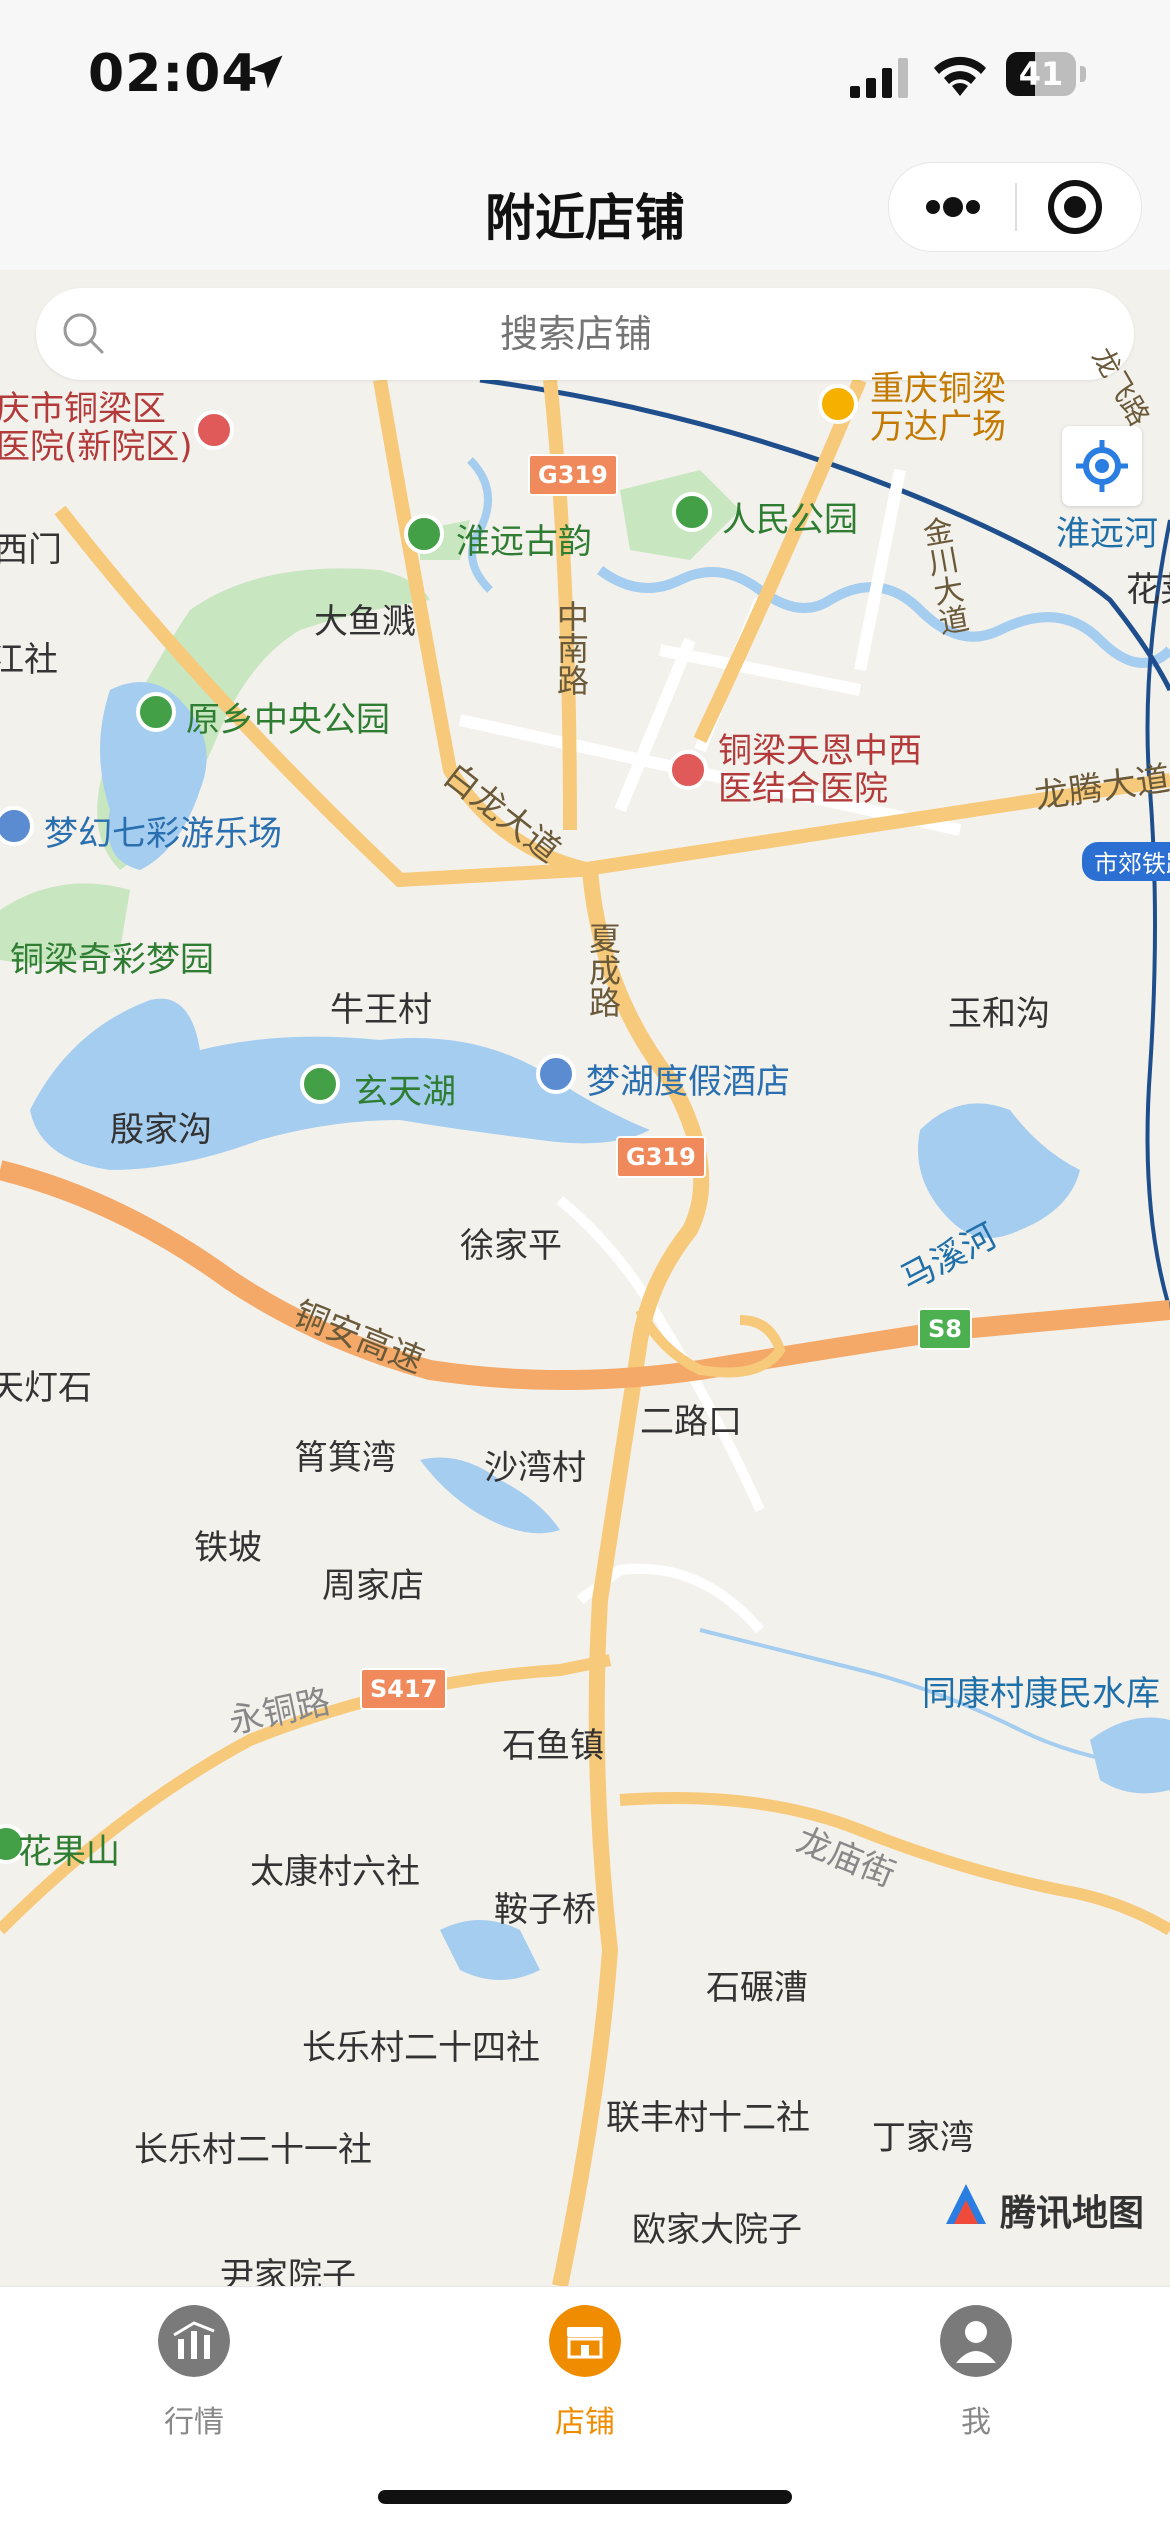 The height and width of the screenshot is (2533, 1170). I want to click on map-label: 花果山, so click(69, 1852).